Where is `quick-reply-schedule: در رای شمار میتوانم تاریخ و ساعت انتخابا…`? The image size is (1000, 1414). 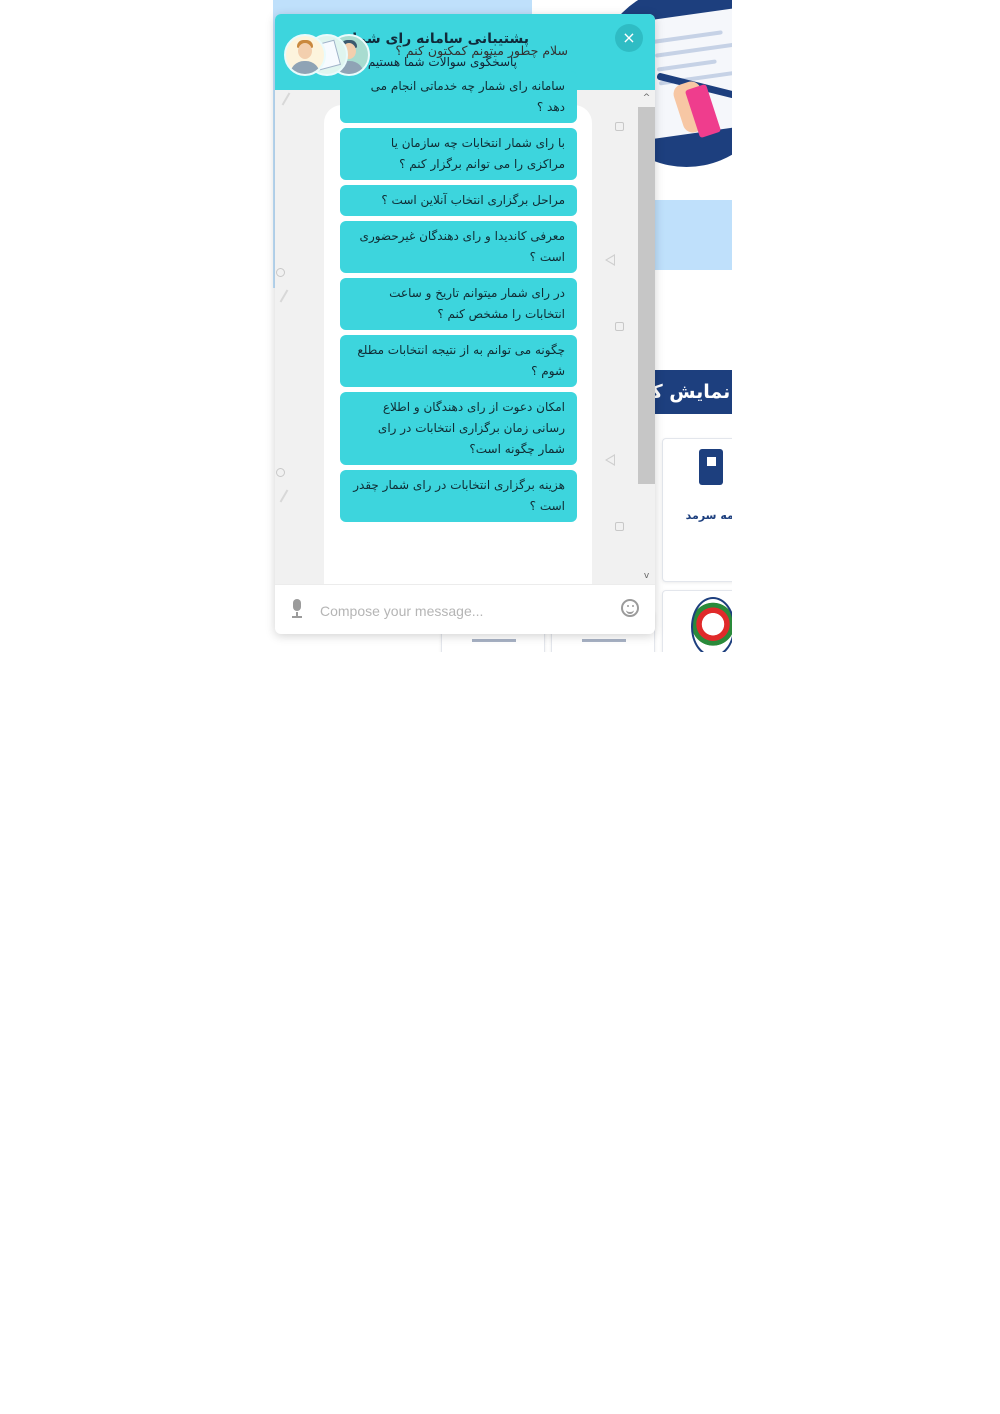 quick-reply-schedule: در رای شمار میتوانم تاریخ و ساعت انتخابا… is located at coordinates (458, 304).